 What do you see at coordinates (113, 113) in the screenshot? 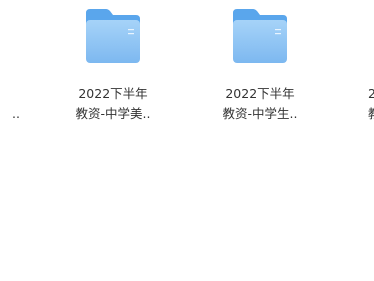
I see `file-name-line2: 教资-中学美..` at bounding box center [113, 113].